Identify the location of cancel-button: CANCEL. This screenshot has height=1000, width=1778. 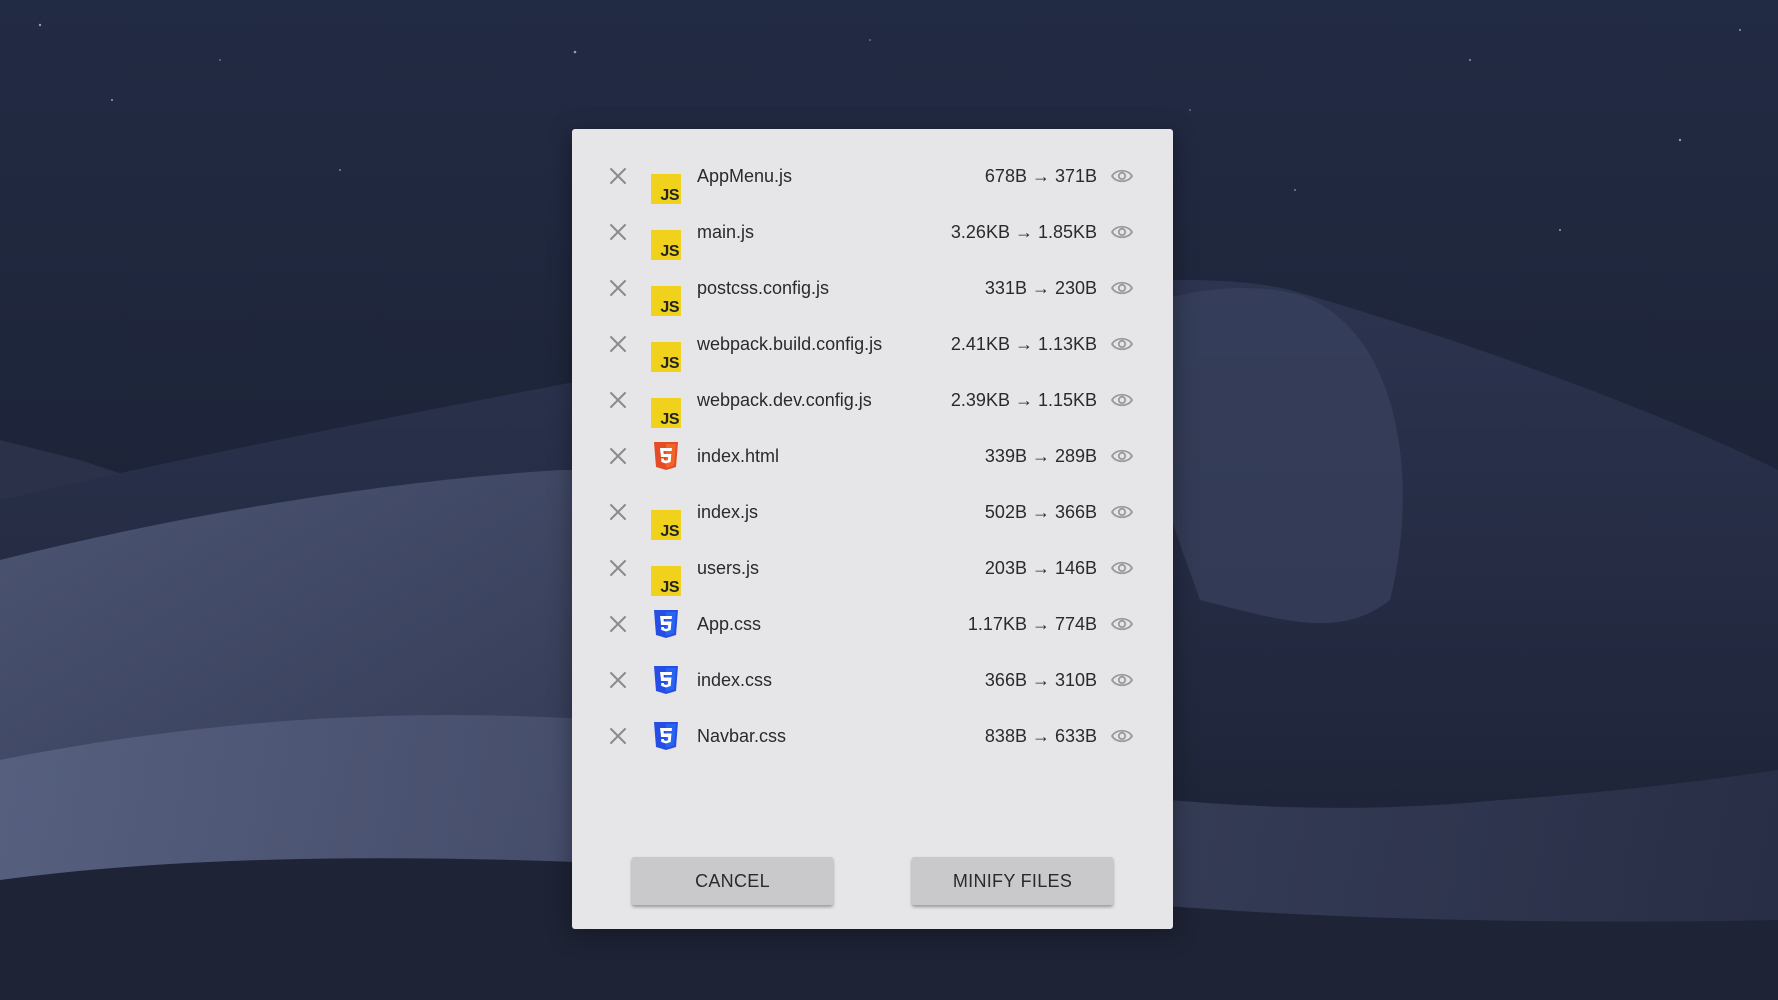
(732, 881).